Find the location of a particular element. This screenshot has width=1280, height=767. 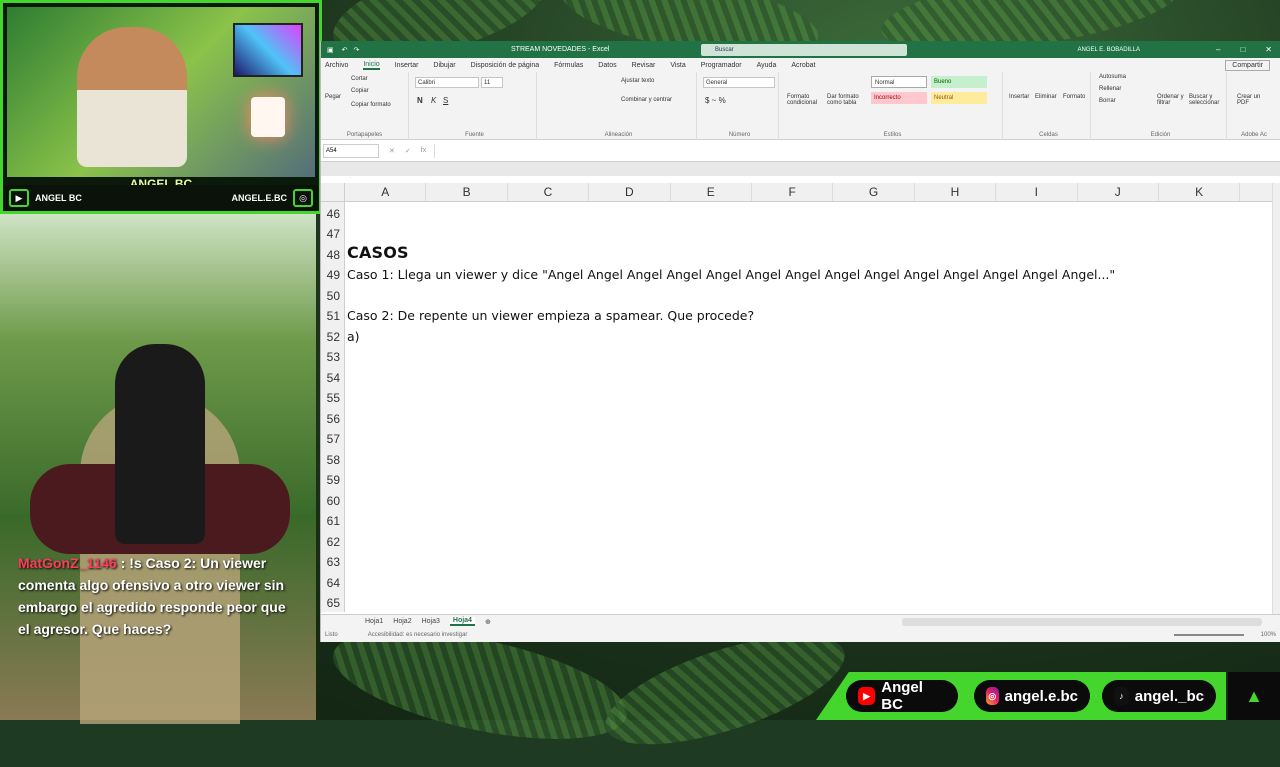

menu-revisar: Revisar is located at coordinates (644, 65).